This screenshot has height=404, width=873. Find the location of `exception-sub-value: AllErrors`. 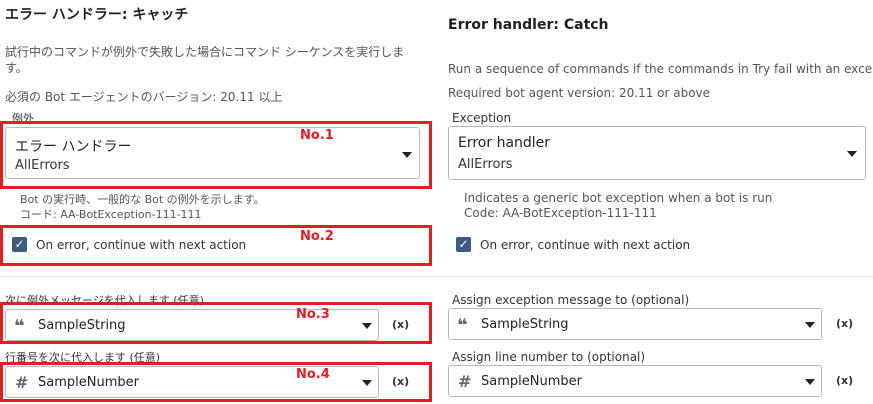

exception-sub-value: AllErrors is located at coordinates (485, 164).